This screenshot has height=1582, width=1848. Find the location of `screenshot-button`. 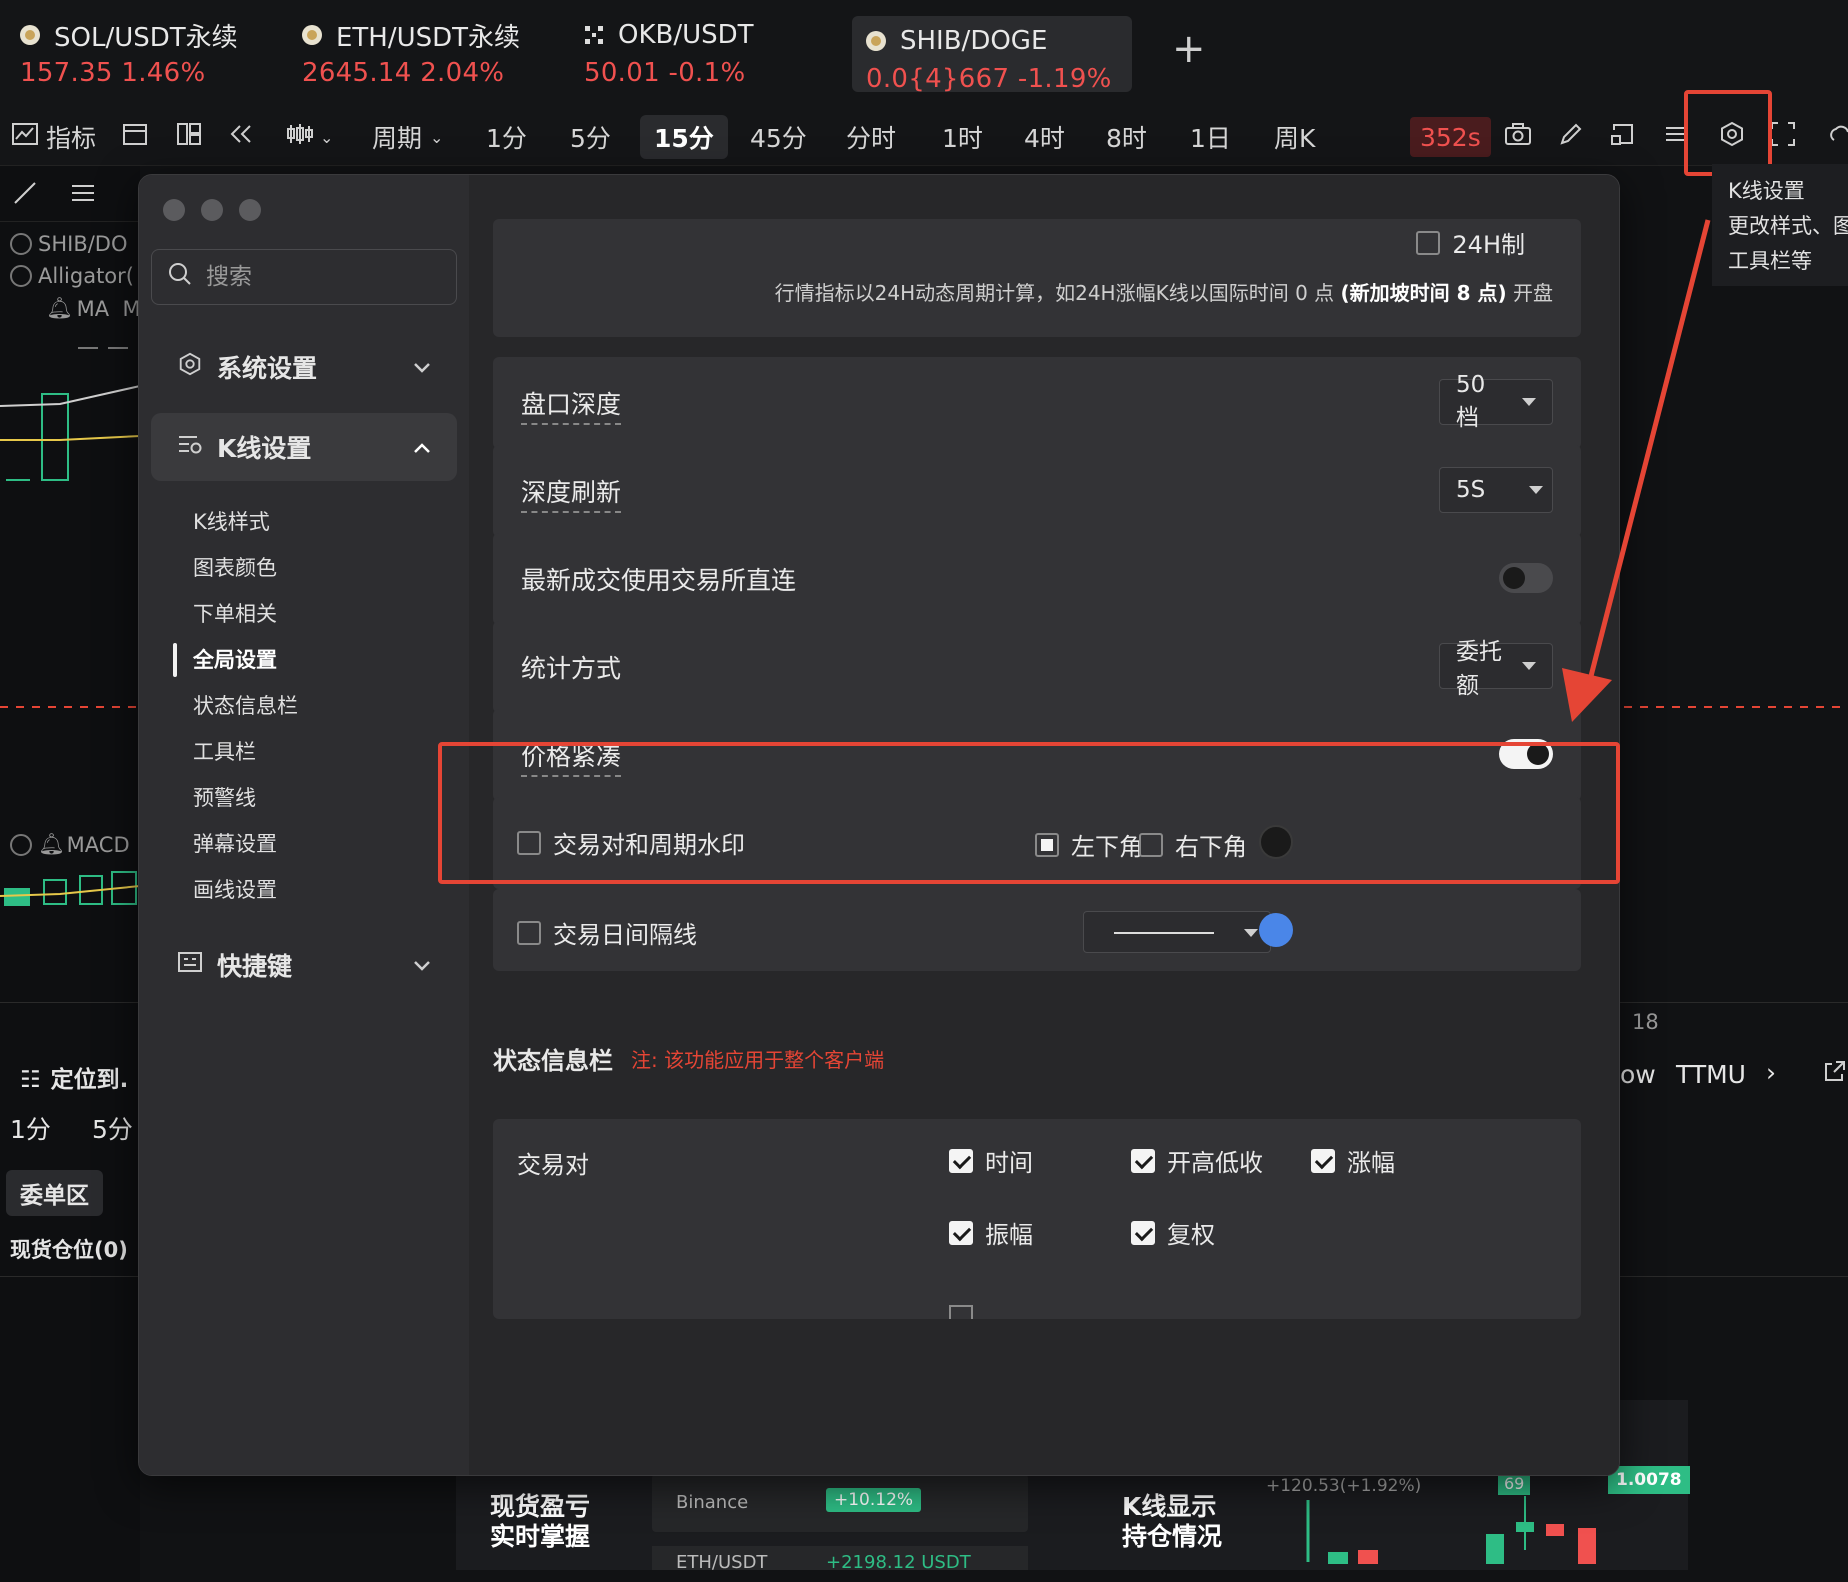

screenshot-button is located at coordinates (1518, 137).